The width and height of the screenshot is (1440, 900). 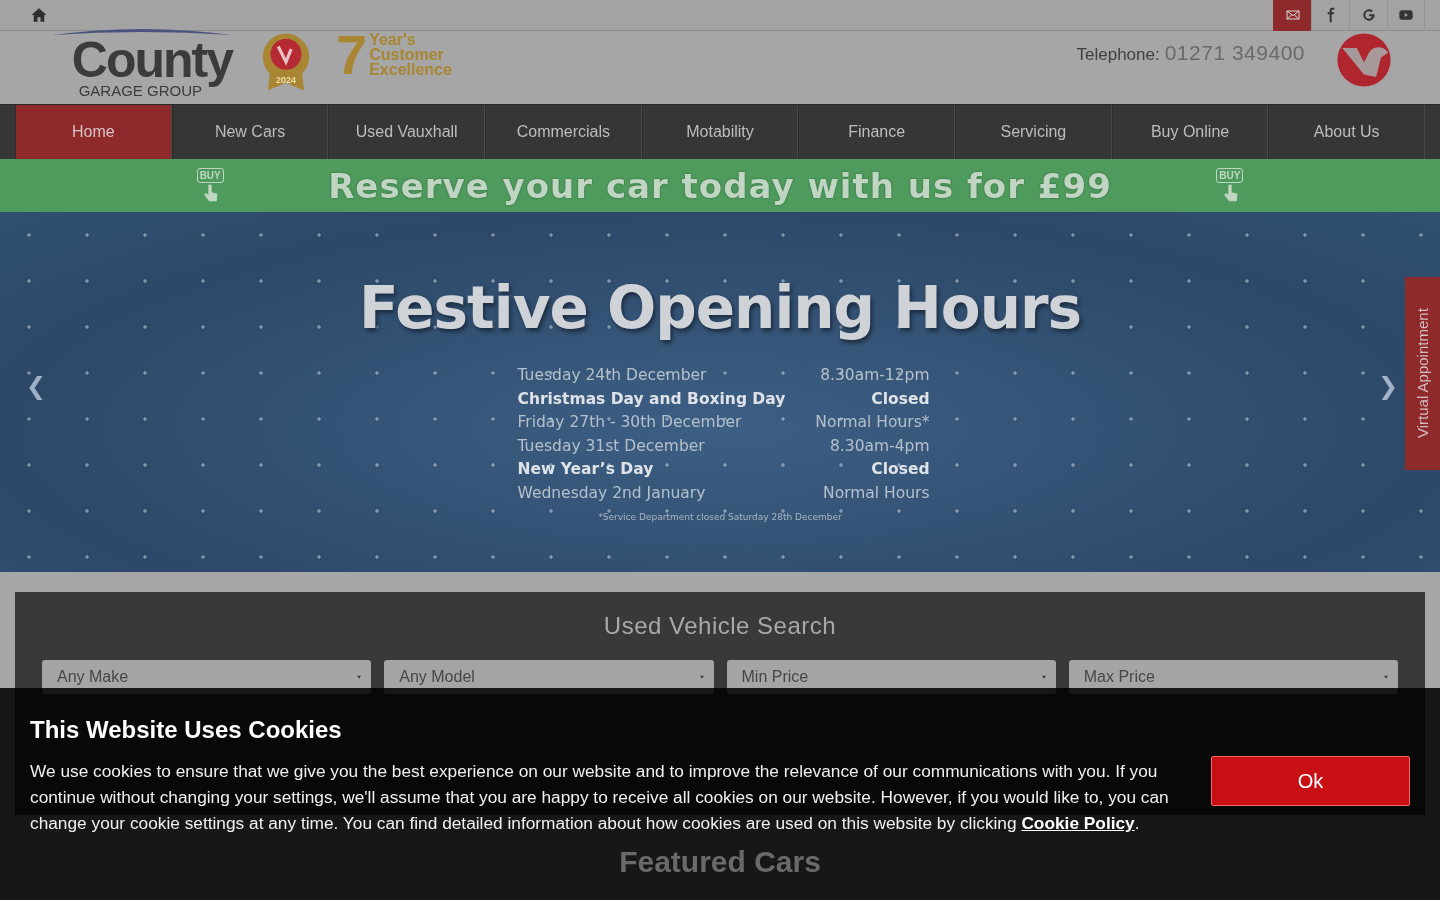 What do you see at coordinates (186, 730) in the screenshot?
I see `cookie-title: This Website Uses Cookies` at bounding box center [186, 730].